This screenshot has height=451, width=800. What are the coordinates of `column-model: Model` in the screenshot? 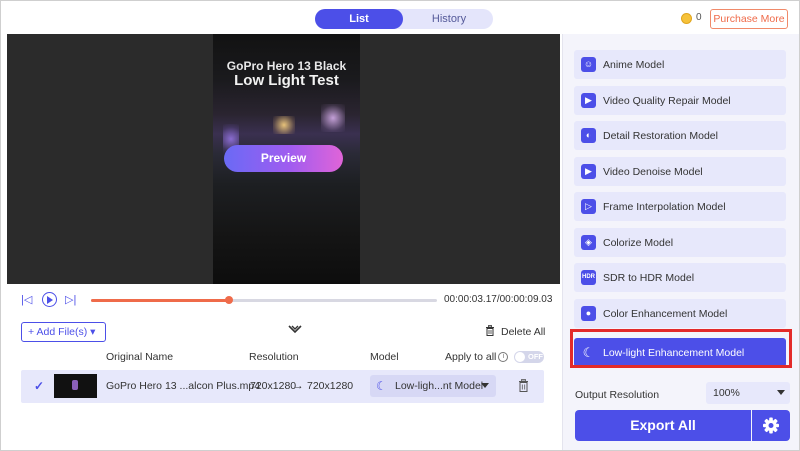 It's located at (384, 357).